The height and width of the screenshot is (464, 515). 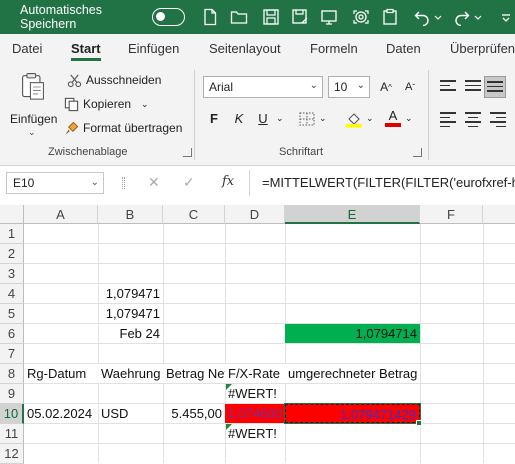 I want to click on fill-handle, so click(x=419, y=423).